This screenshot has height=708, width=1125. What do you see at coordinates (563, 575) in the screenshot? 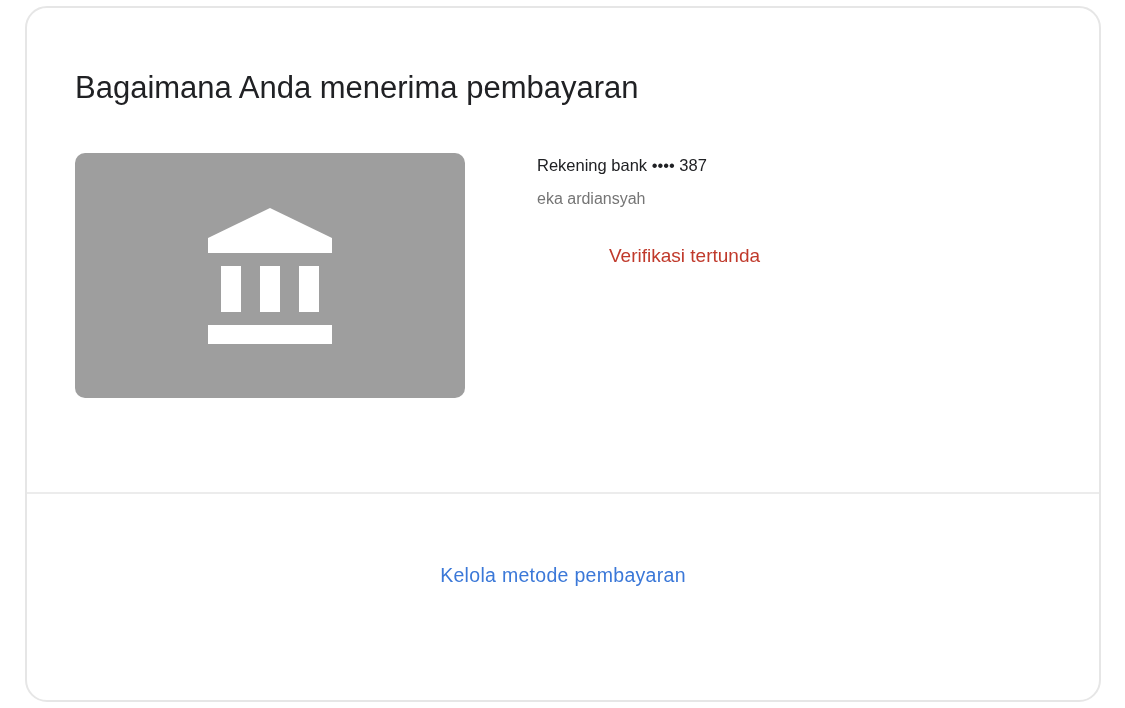
I see `manage-payment-link: Kelola metode pembayaran` at bounding box center [563, 575].